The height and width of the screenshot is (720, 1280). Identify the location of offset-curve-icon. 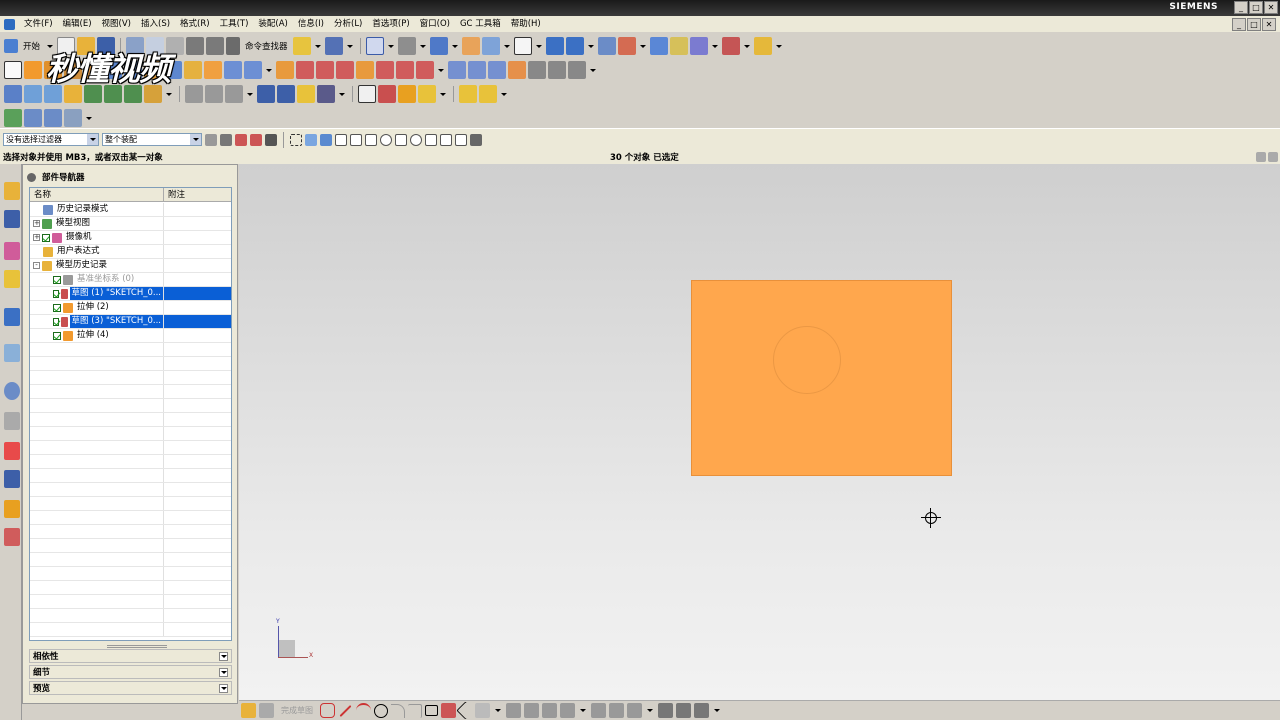
(482, 710).